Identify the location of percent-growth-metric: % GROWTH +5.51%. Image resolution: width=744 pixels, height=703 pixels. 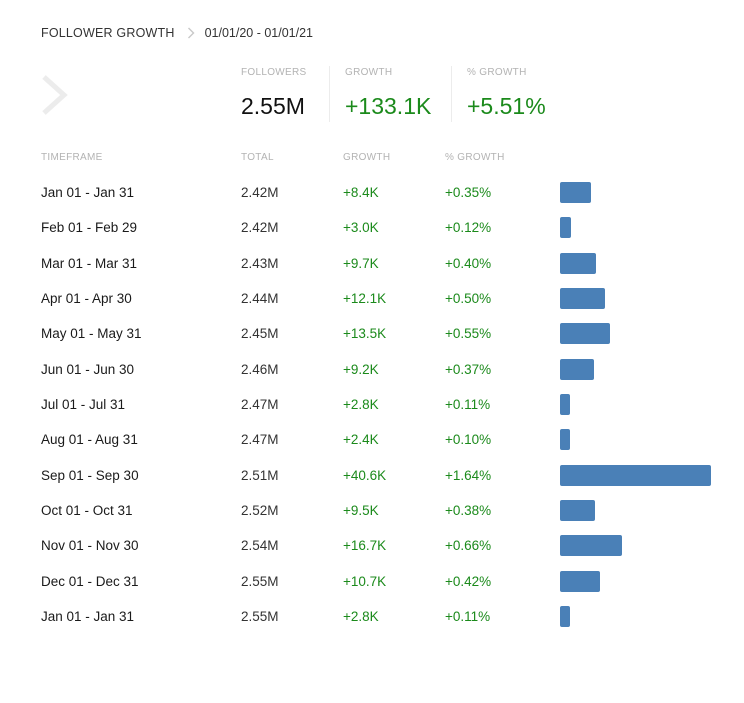
(509, 94).